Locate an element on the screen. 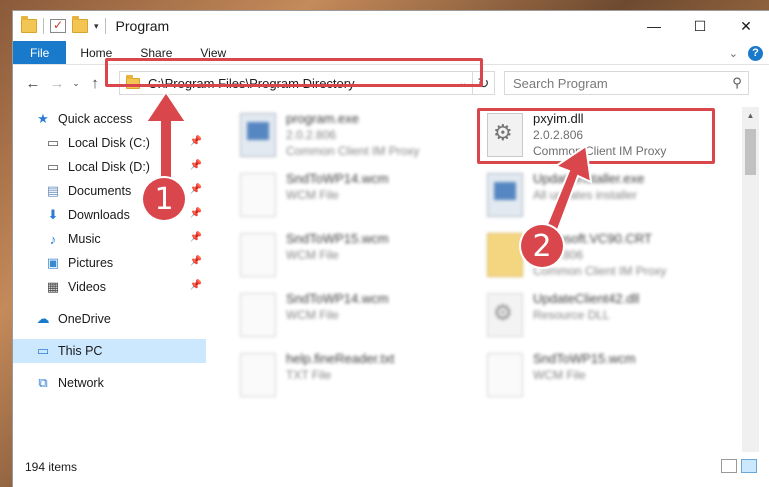 Image resolution: width=769 pixels, height=487 pixels. tab-share: Share is located at coordinates (156, 52).